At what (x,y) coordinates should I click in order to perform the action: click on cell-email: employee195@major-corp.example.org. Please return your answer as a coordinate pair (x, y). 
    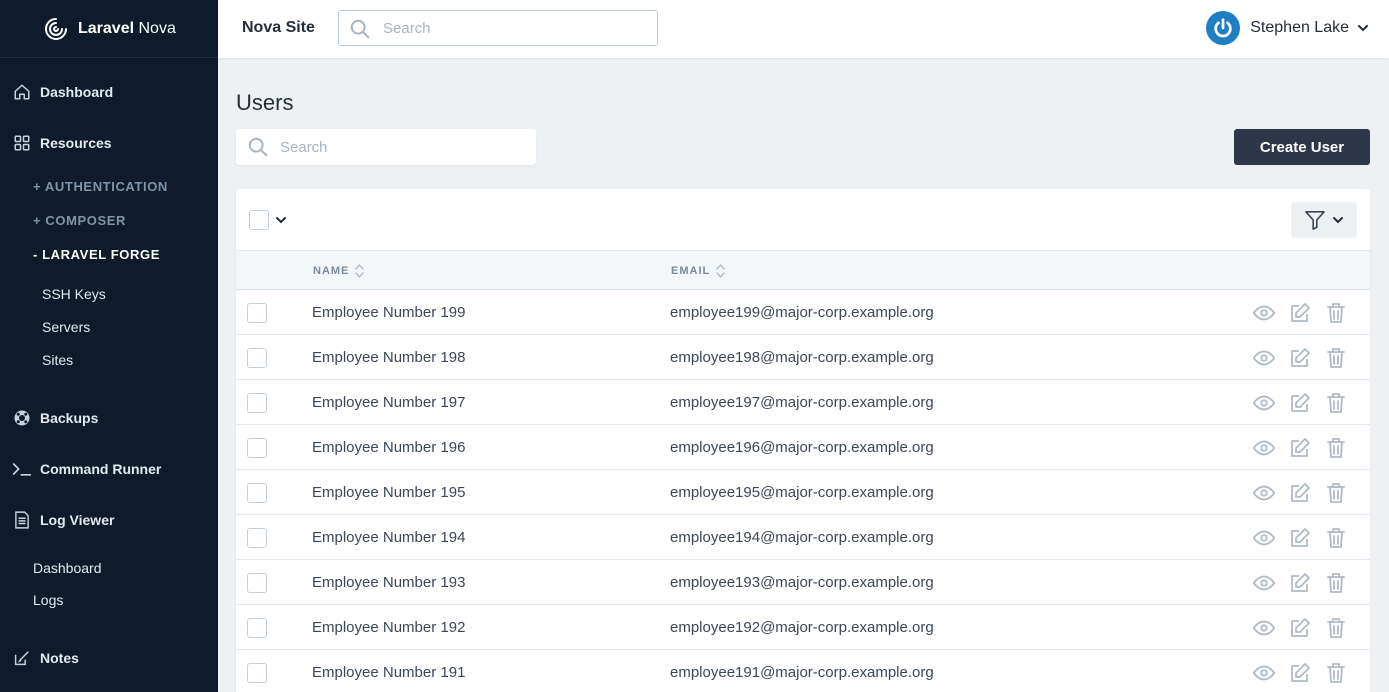
    Looking at the image, I should click on (802, 492).